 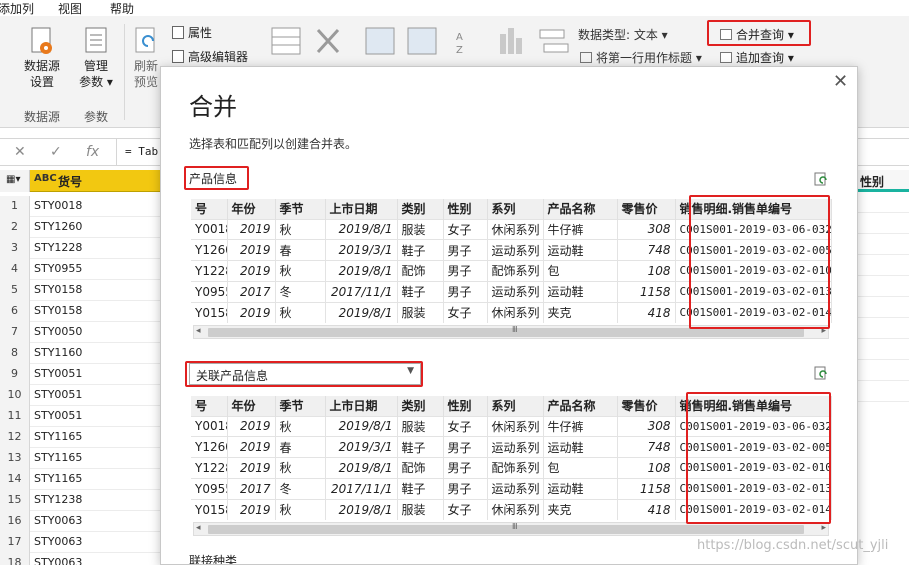 I want to click on grid-row: 16 STY0063, so click(x=80, y=521).